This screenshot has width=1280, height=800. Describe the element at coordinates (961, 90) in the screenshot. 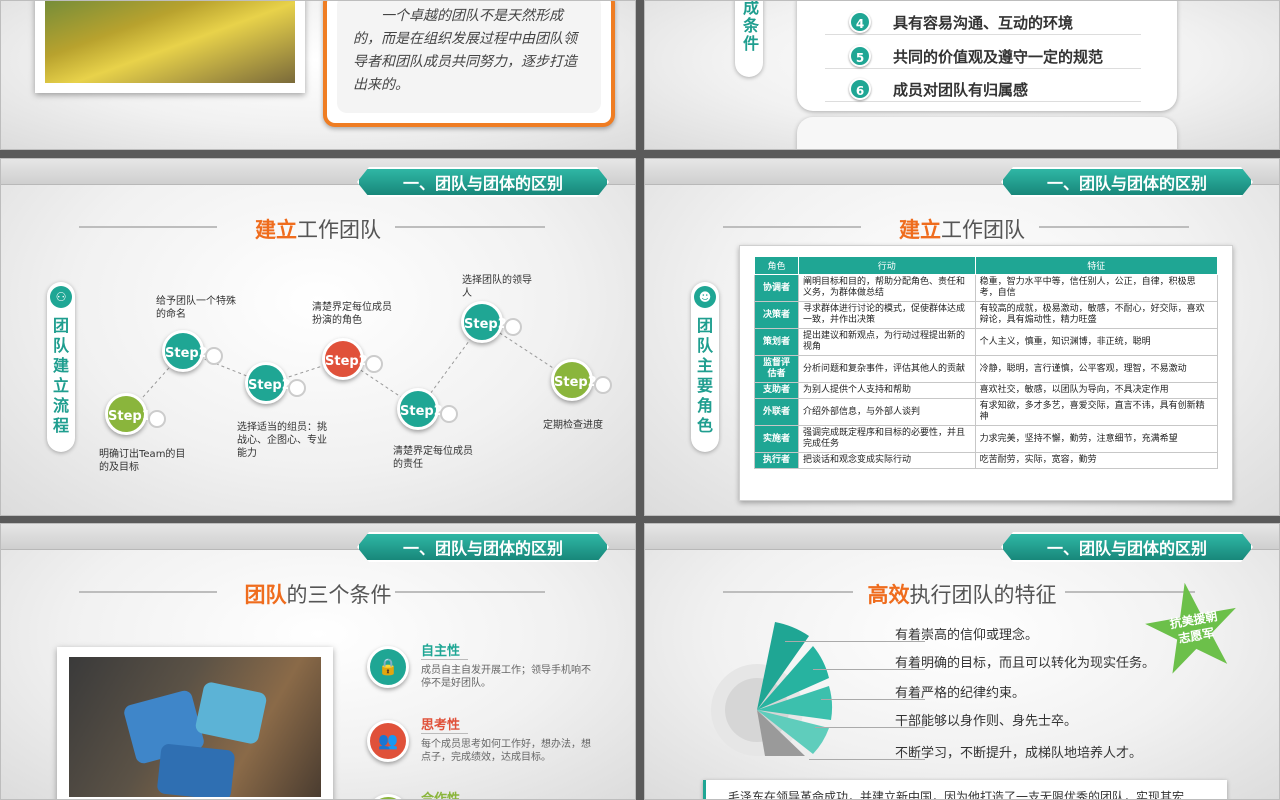

I see `condition-text: 成员对团队有归属感` at that location.